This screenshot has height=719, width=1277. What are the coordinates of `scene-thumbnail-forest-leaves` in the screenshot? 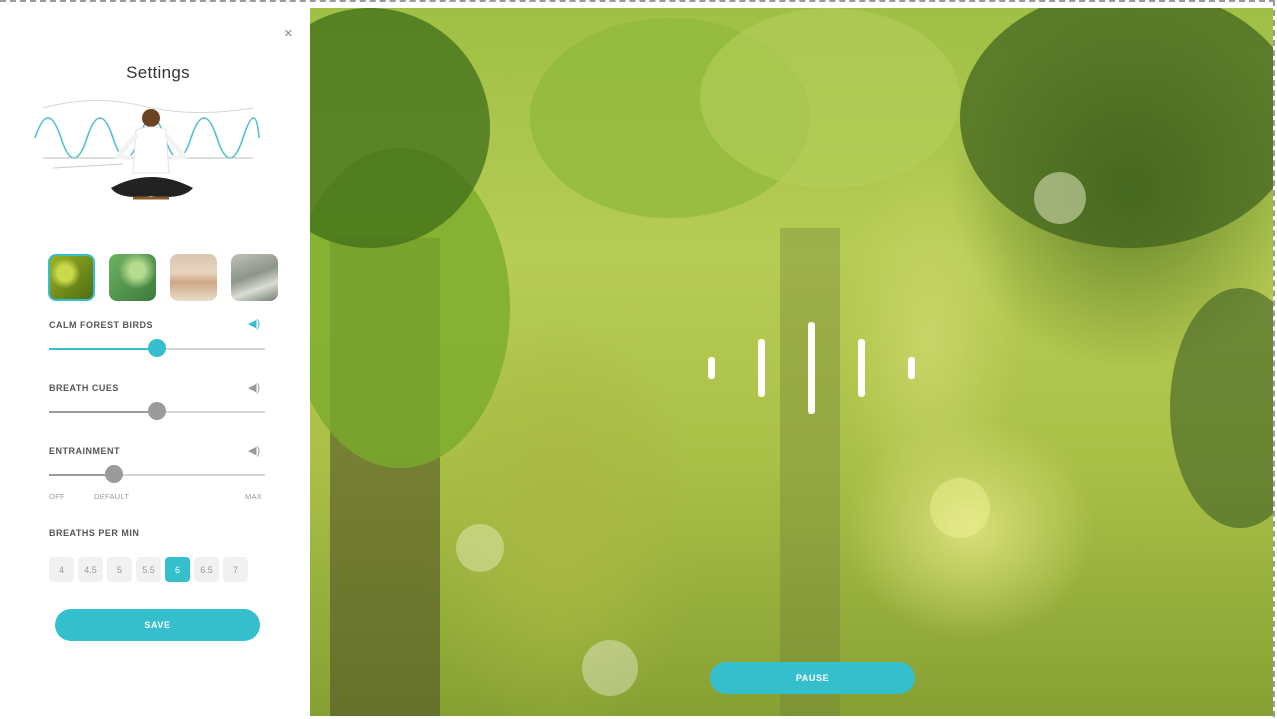 It's located at (71, 277).